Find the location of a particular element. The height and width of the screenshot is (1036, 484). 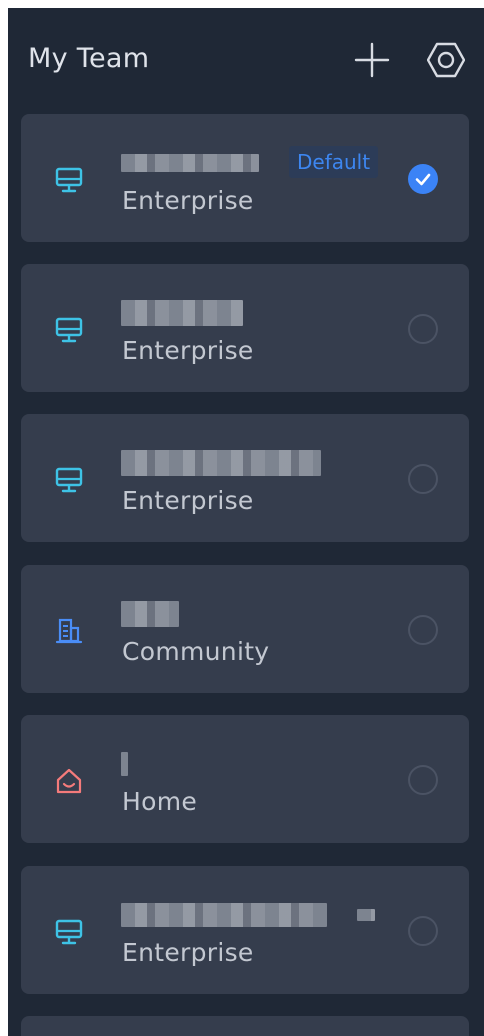

building-icon is located at coordinates (69, 631).